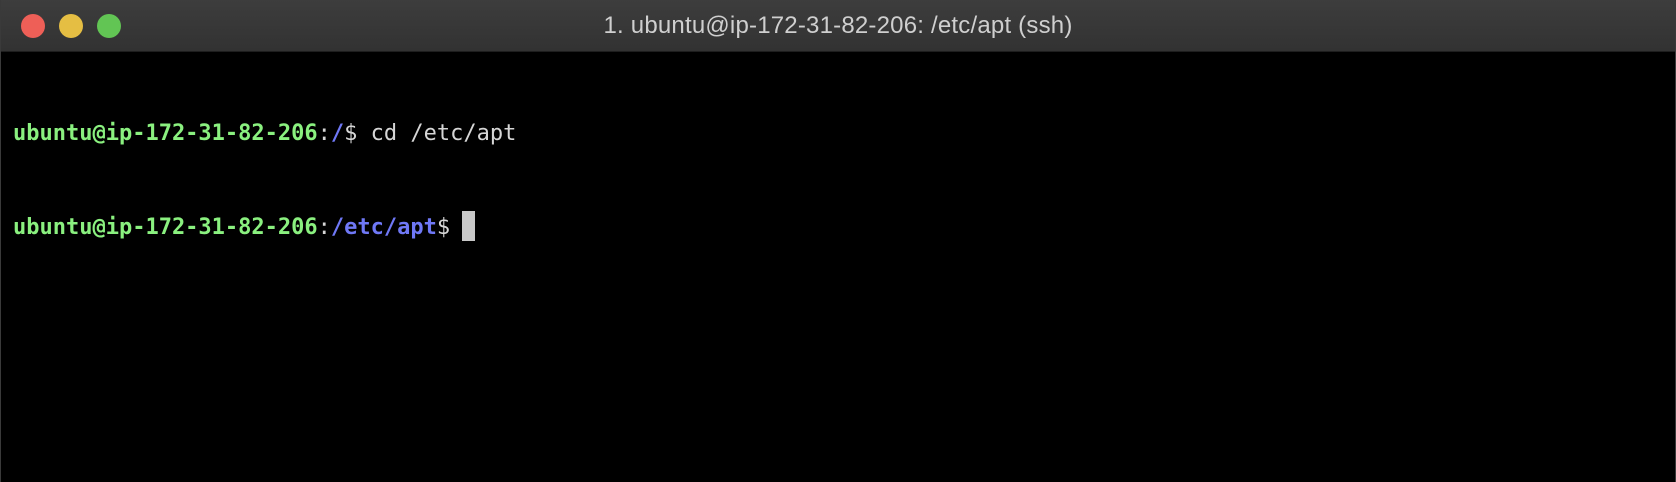 Image resolution: width=1676 pixels, height=482 pixels. What do you see at coordinates (337, 133) in the screenshot?
I see `prompt-path: /` at bounding box center [337, 133].